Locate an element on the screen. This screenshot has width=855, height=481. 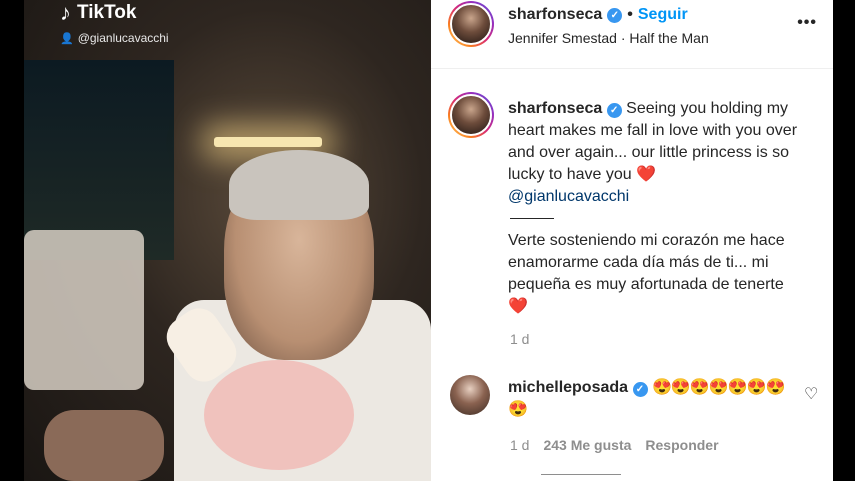
header-author-name: sharfonseca is located at coordinates (555, 15).